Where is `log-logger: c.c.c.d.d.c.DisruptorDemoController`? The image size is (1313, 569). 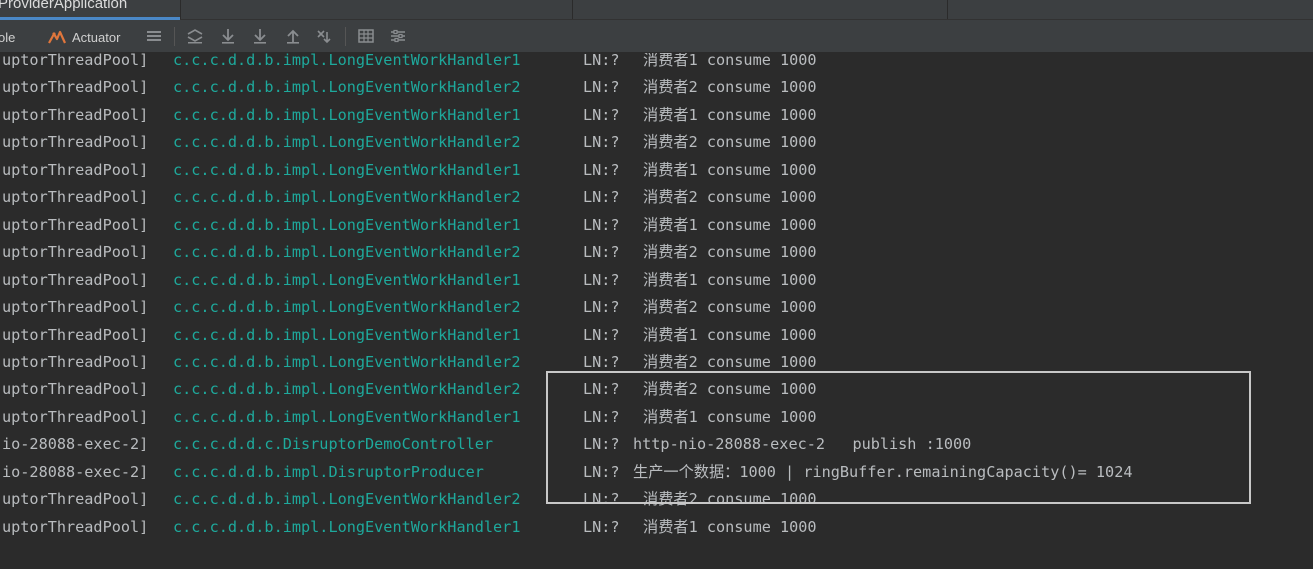
log-logger: c.c.c.d.d.c.DisruptorDemoController is located at coordinates (333, 444).